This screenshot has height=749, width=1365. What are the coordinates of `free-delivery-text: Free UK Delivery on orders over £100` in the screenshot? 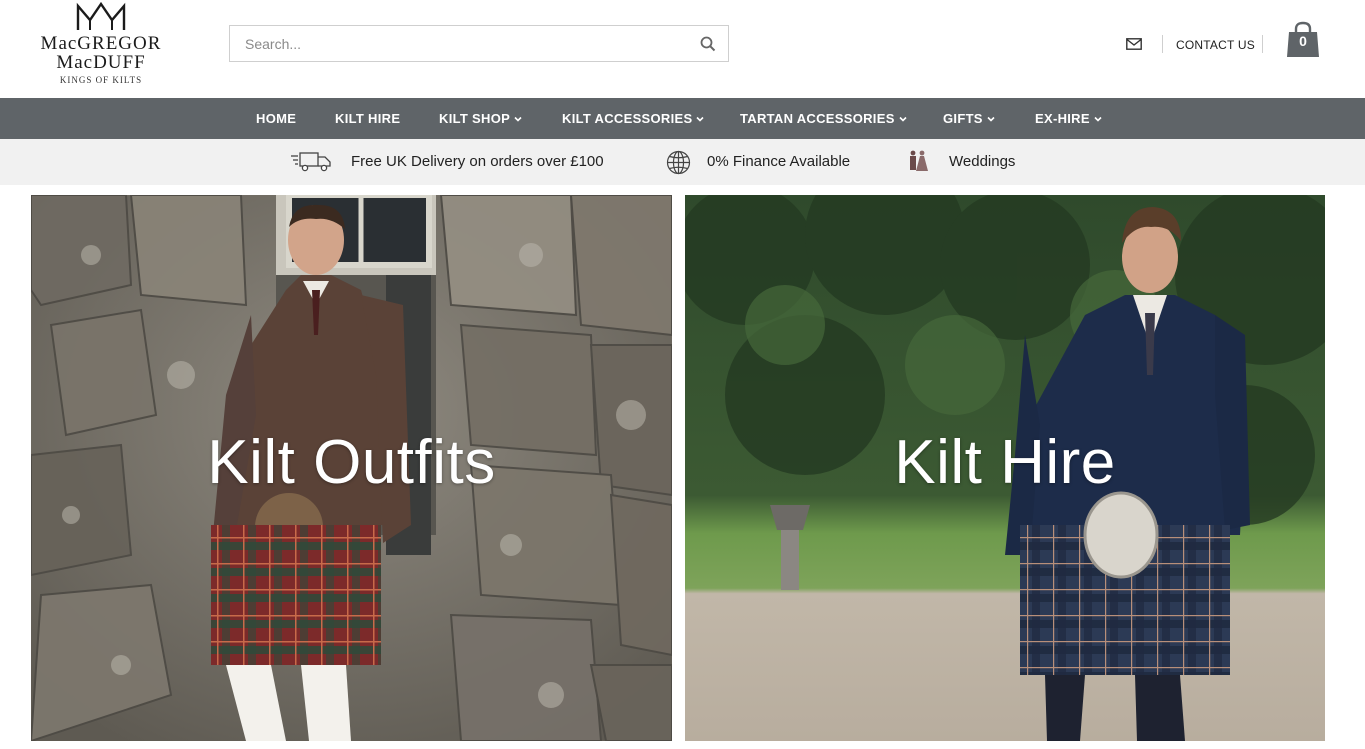 It's located at (477, 161).